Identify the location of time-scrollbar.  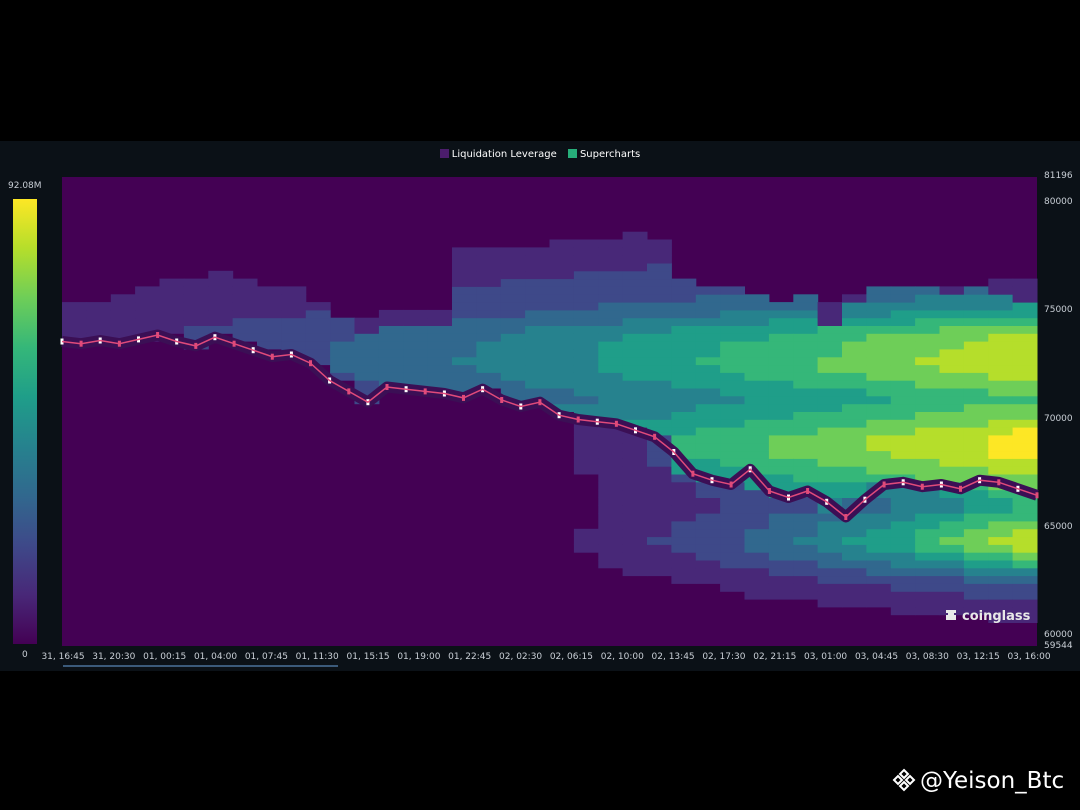
(200, 666).